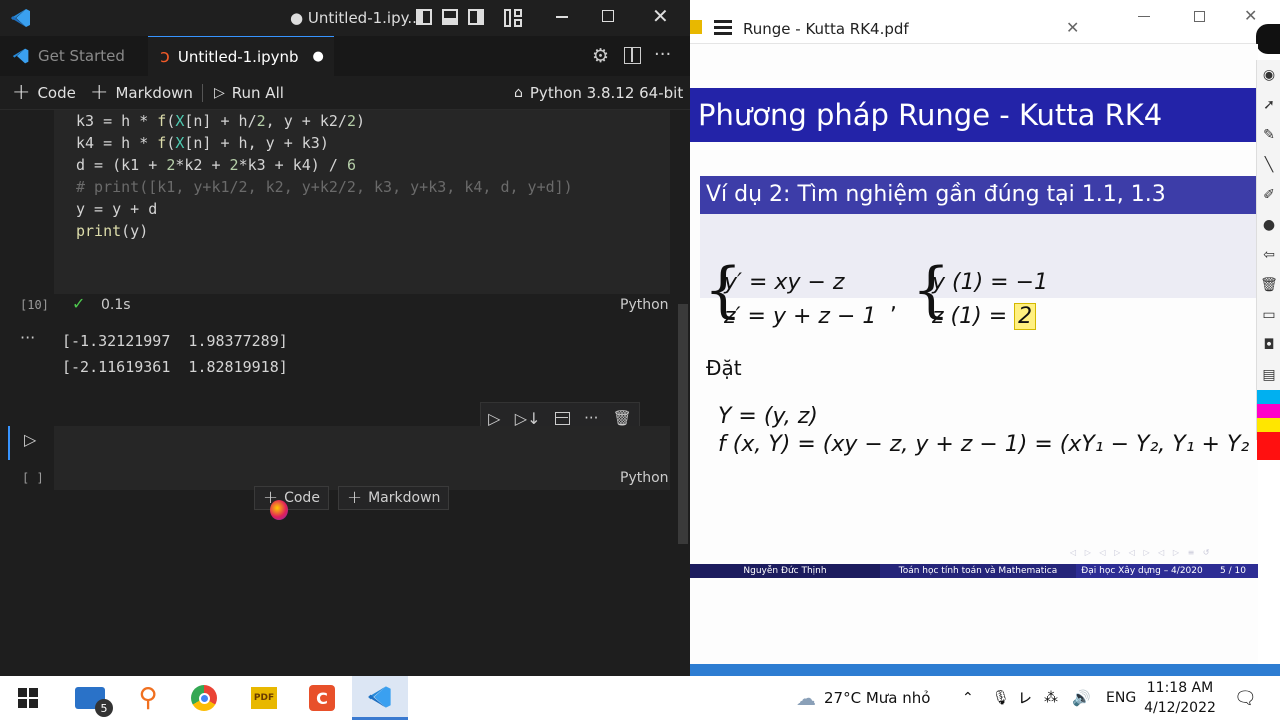 The height and width of the screenshot is (720, 1280). Describe the element at coordinates (968, 698) in the screenshot. I see `show-hidden-icons-icon: ⌃` at that location.